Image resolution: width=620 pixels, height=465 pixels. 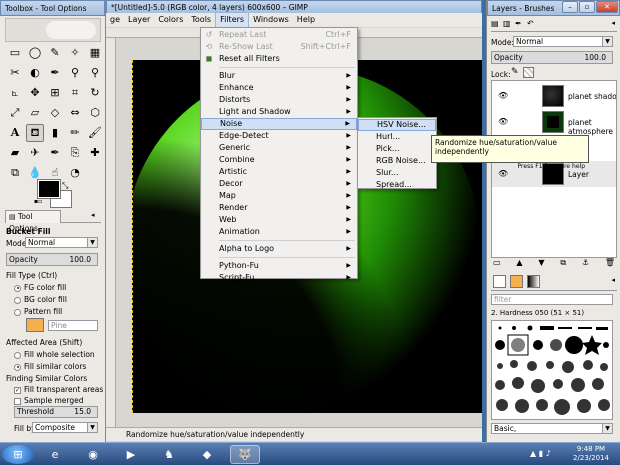 I want to click on layer-row: 👁 planet shadow, so click(x=554, y=96).